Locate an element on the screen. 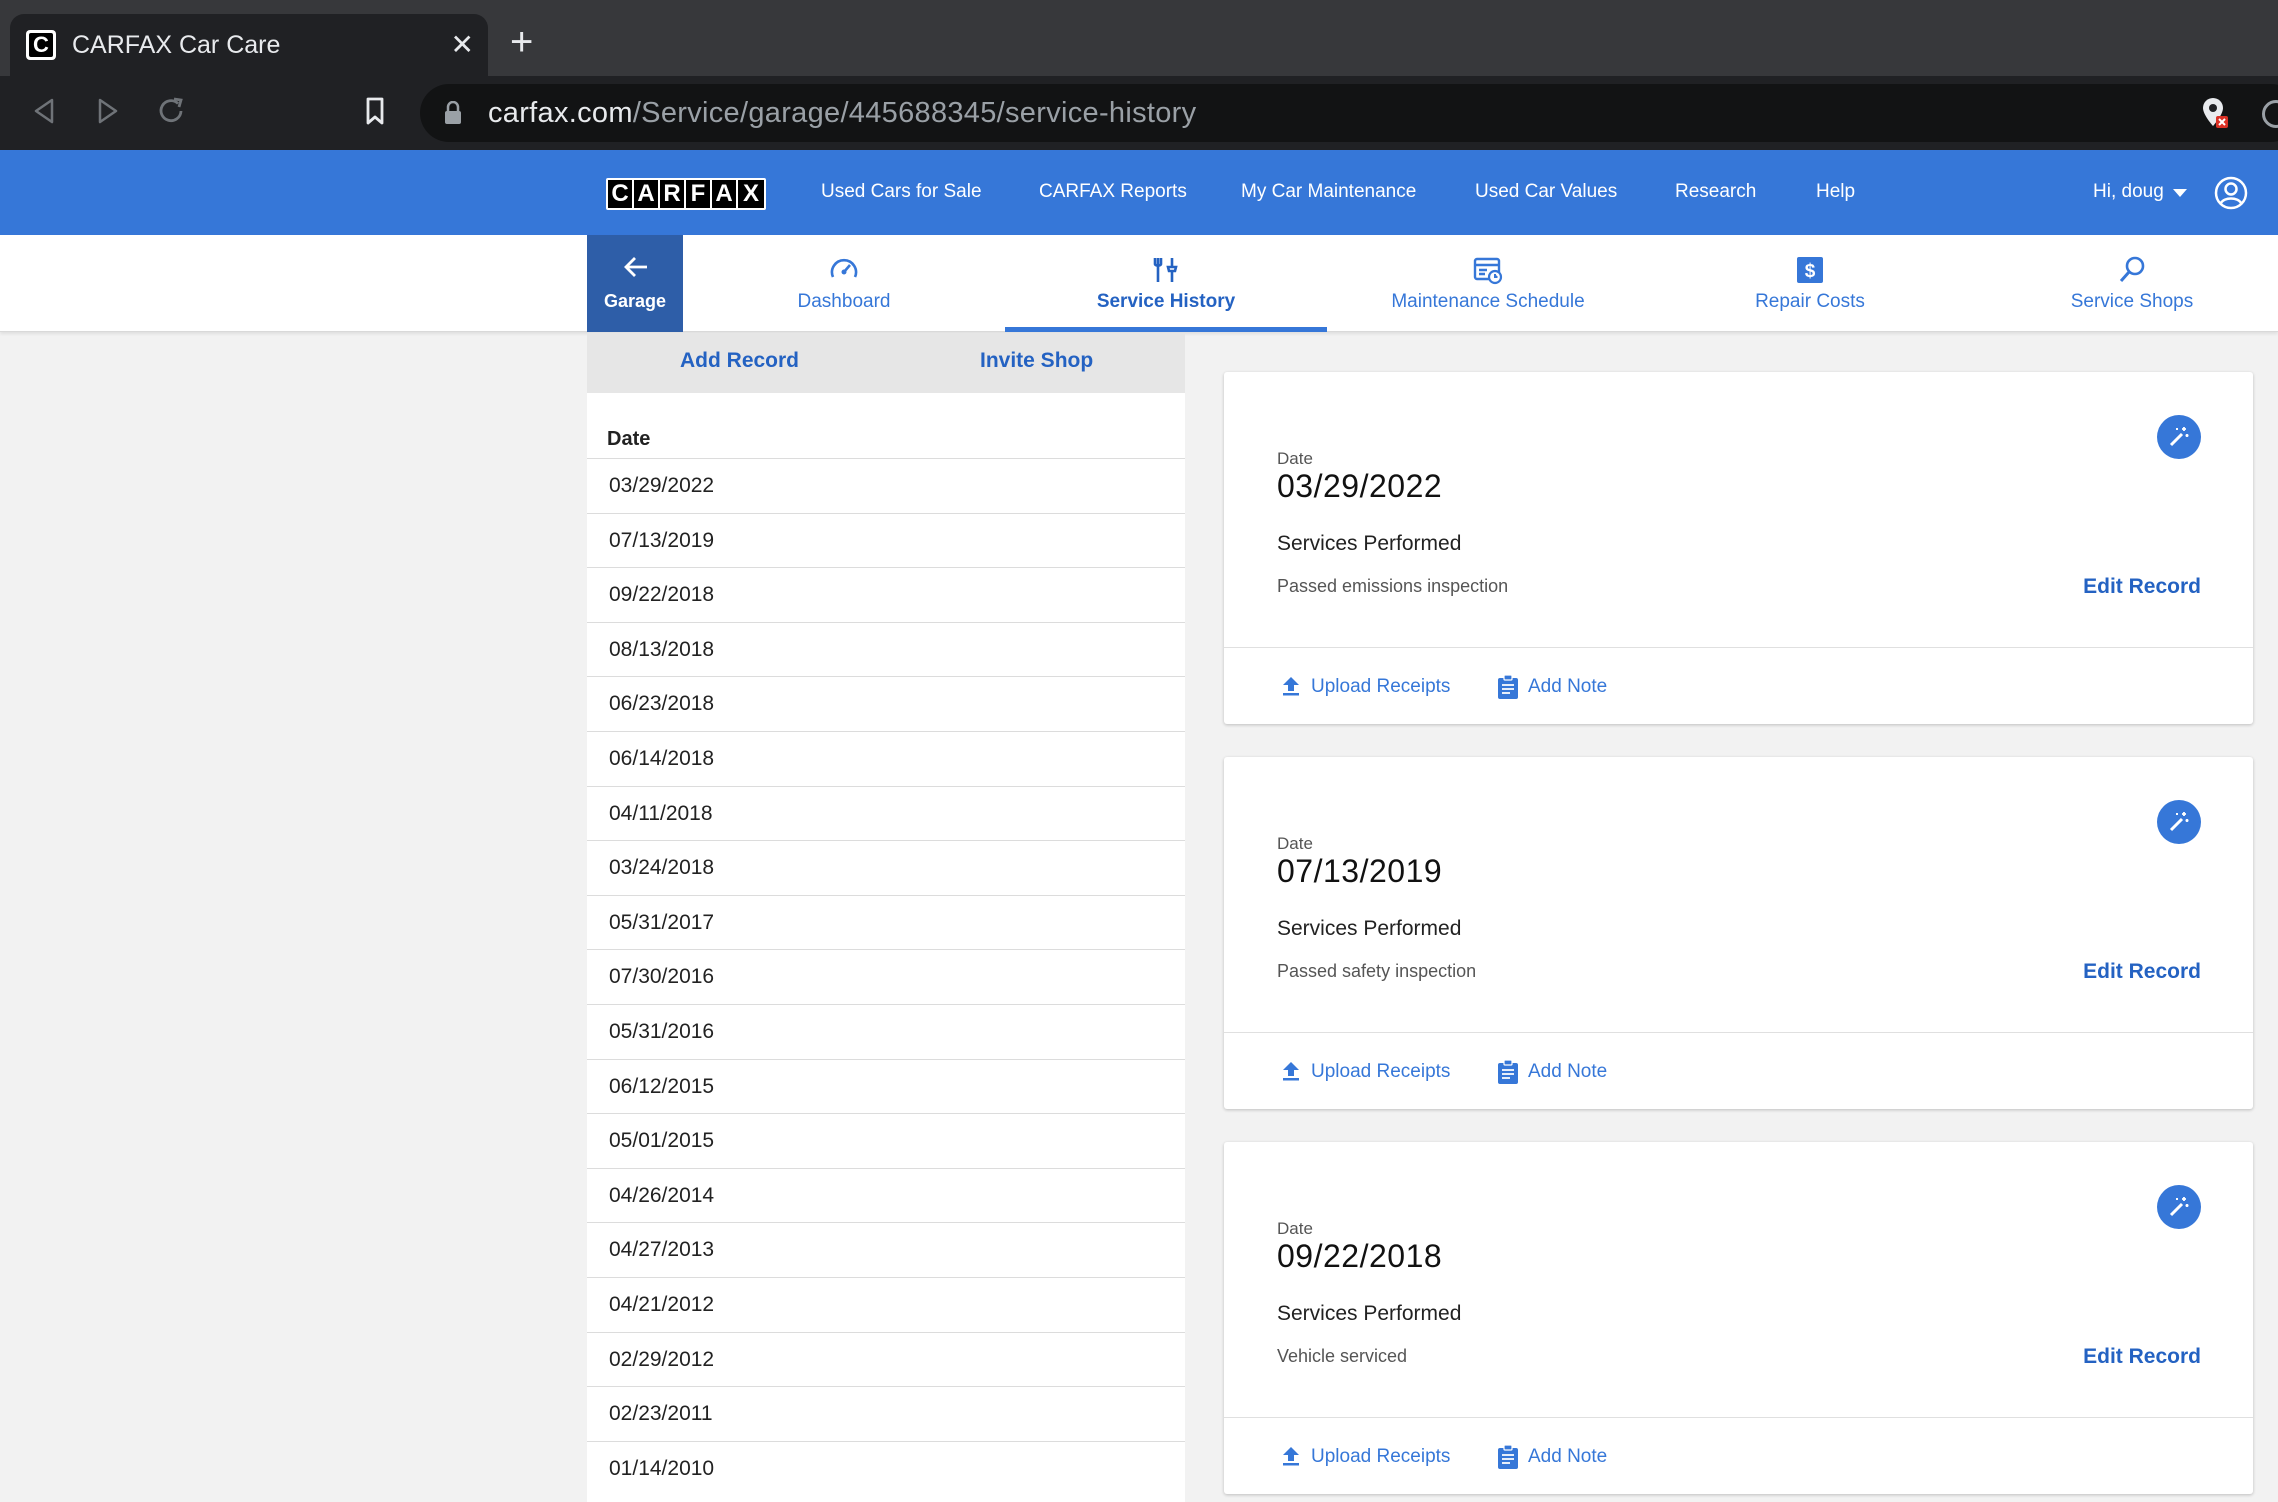  list-item: 04/11/2018 is located at coordinates (886, 813).